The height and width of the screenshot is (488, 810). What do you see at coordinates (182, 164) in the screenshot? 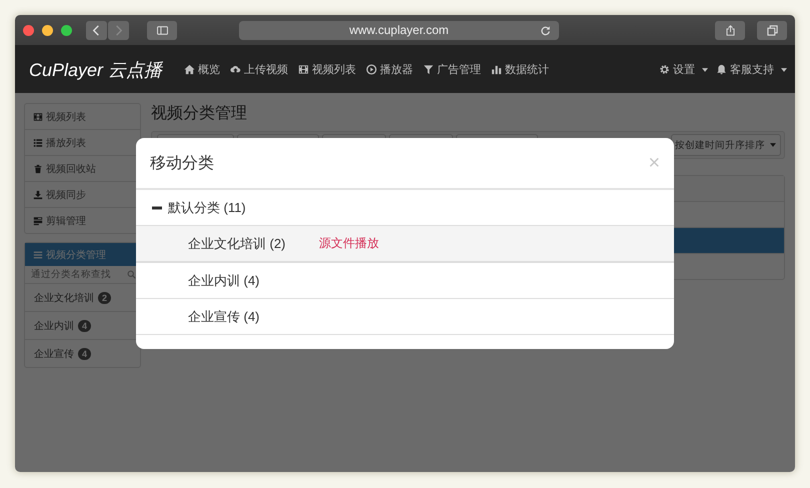
I see `dialog-title: 移动分类` at bounding box center [182, 164].